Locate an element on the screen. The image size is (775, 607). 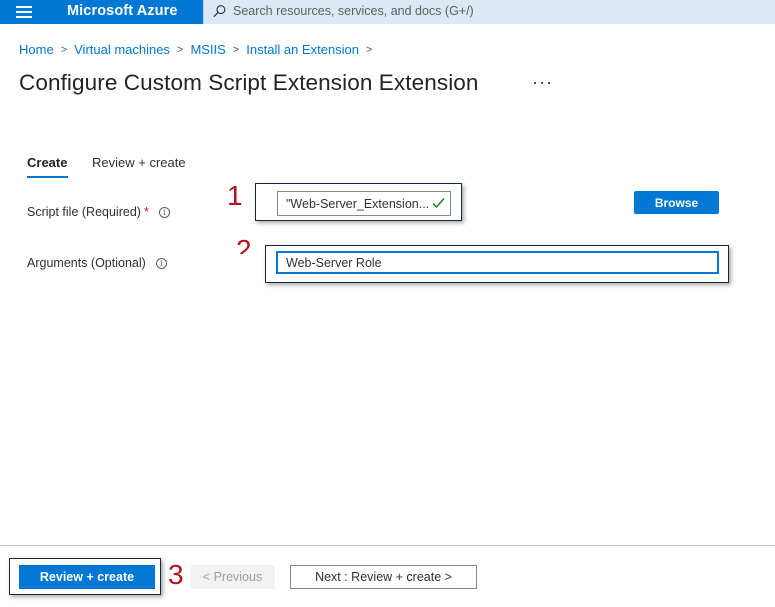
arguments-value: Web-Server Role is located at coordinates (334, 262).